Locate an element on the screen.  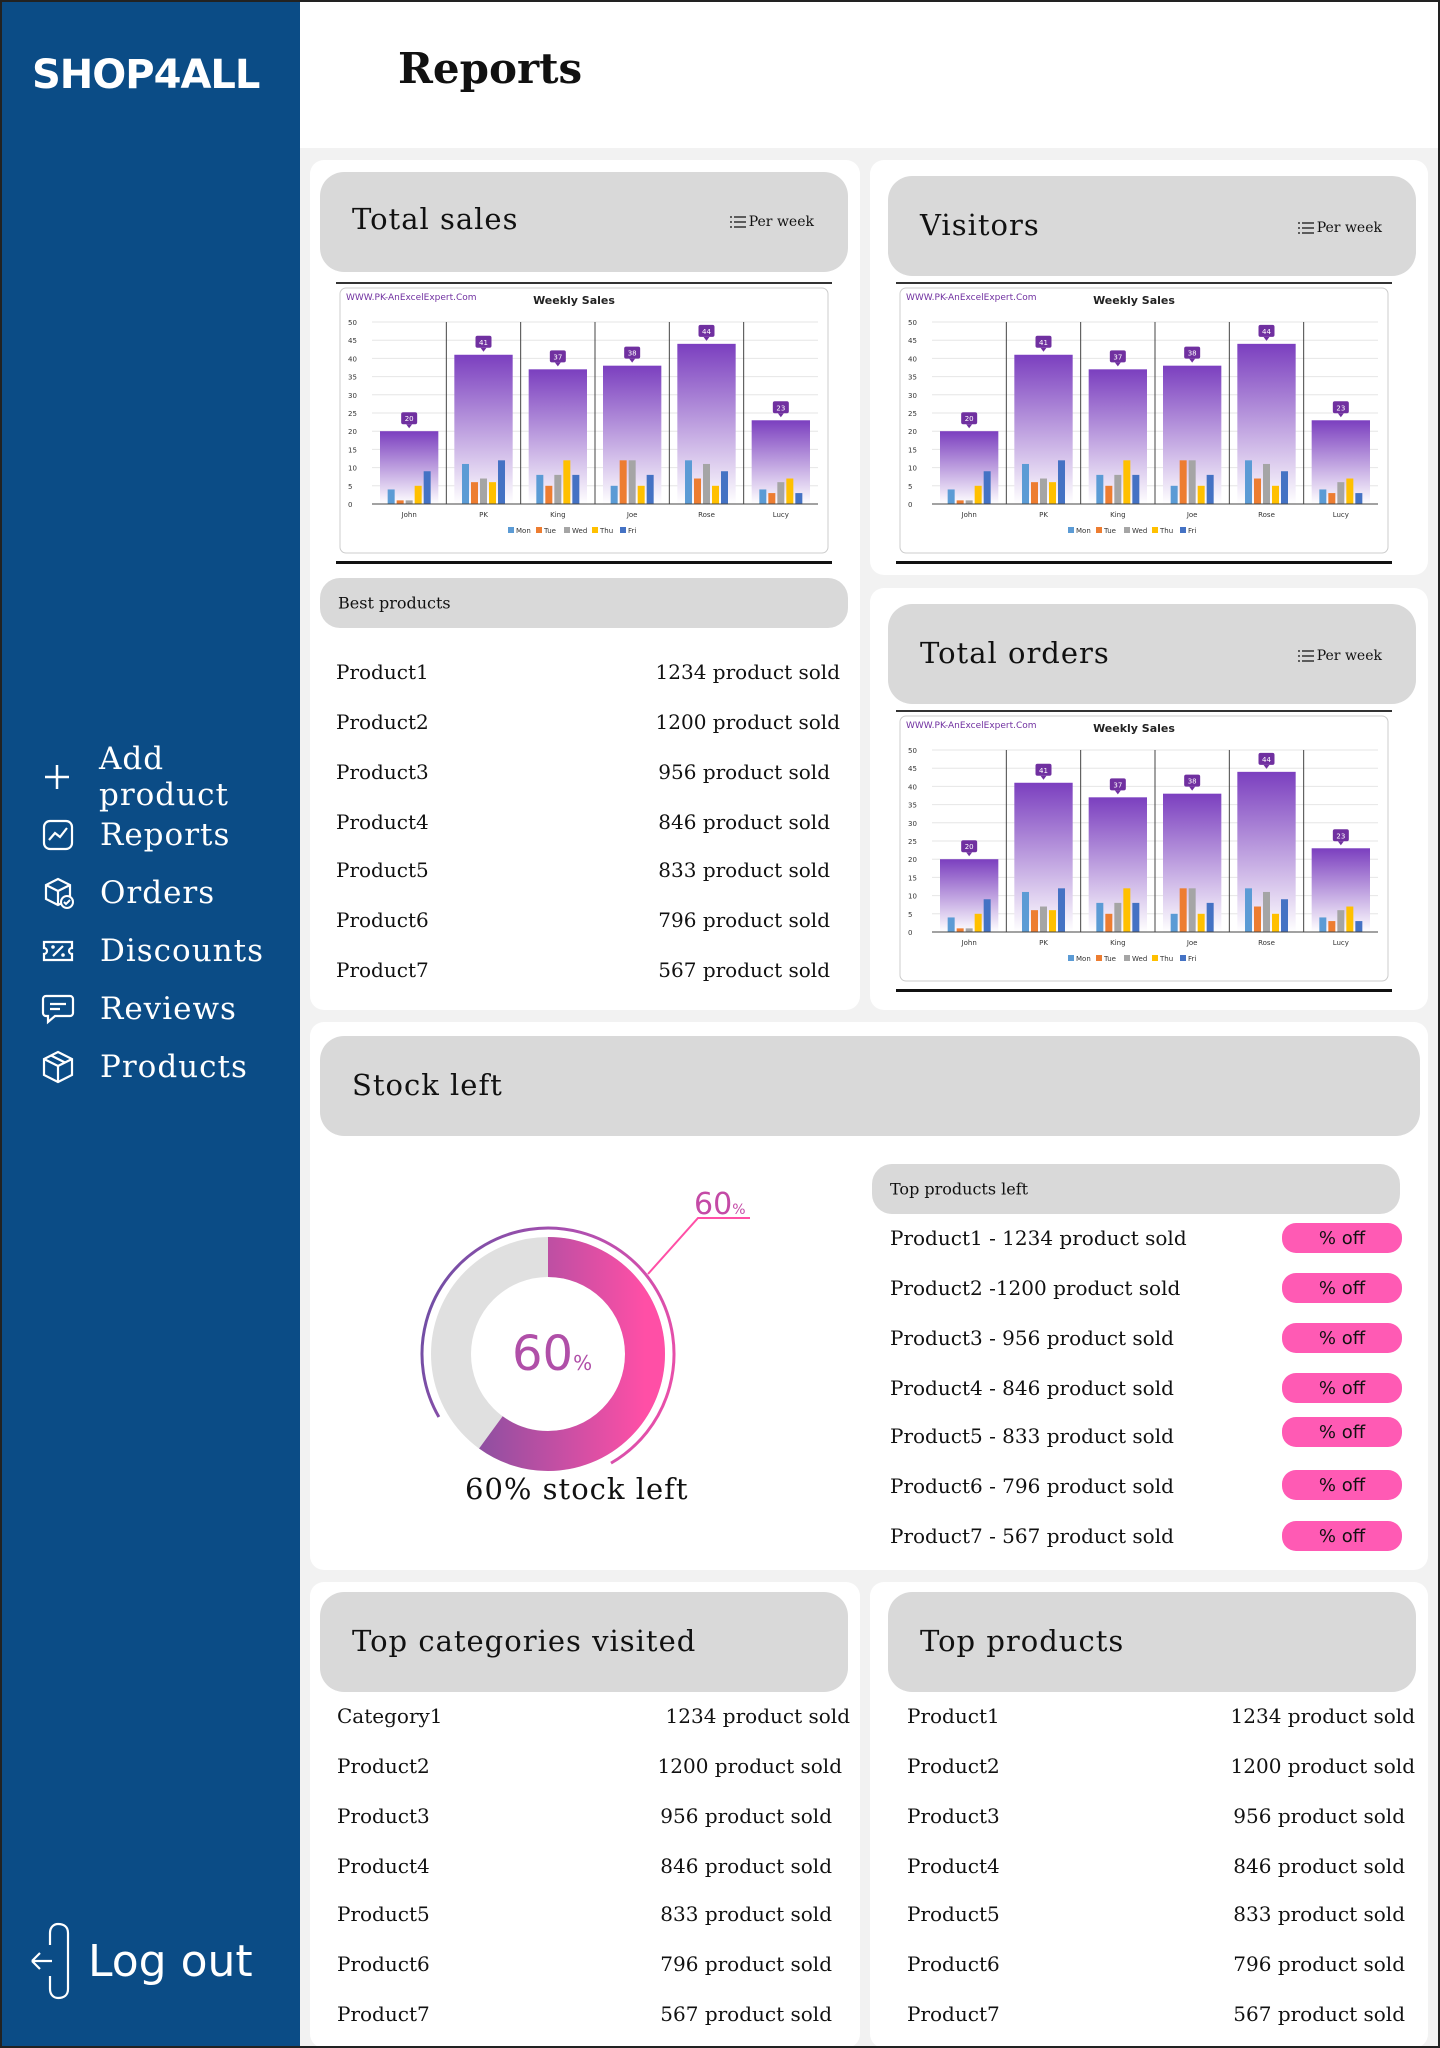
list-item: Product1 - 1234 product sold% off is located at coordinates (1150, 1239).